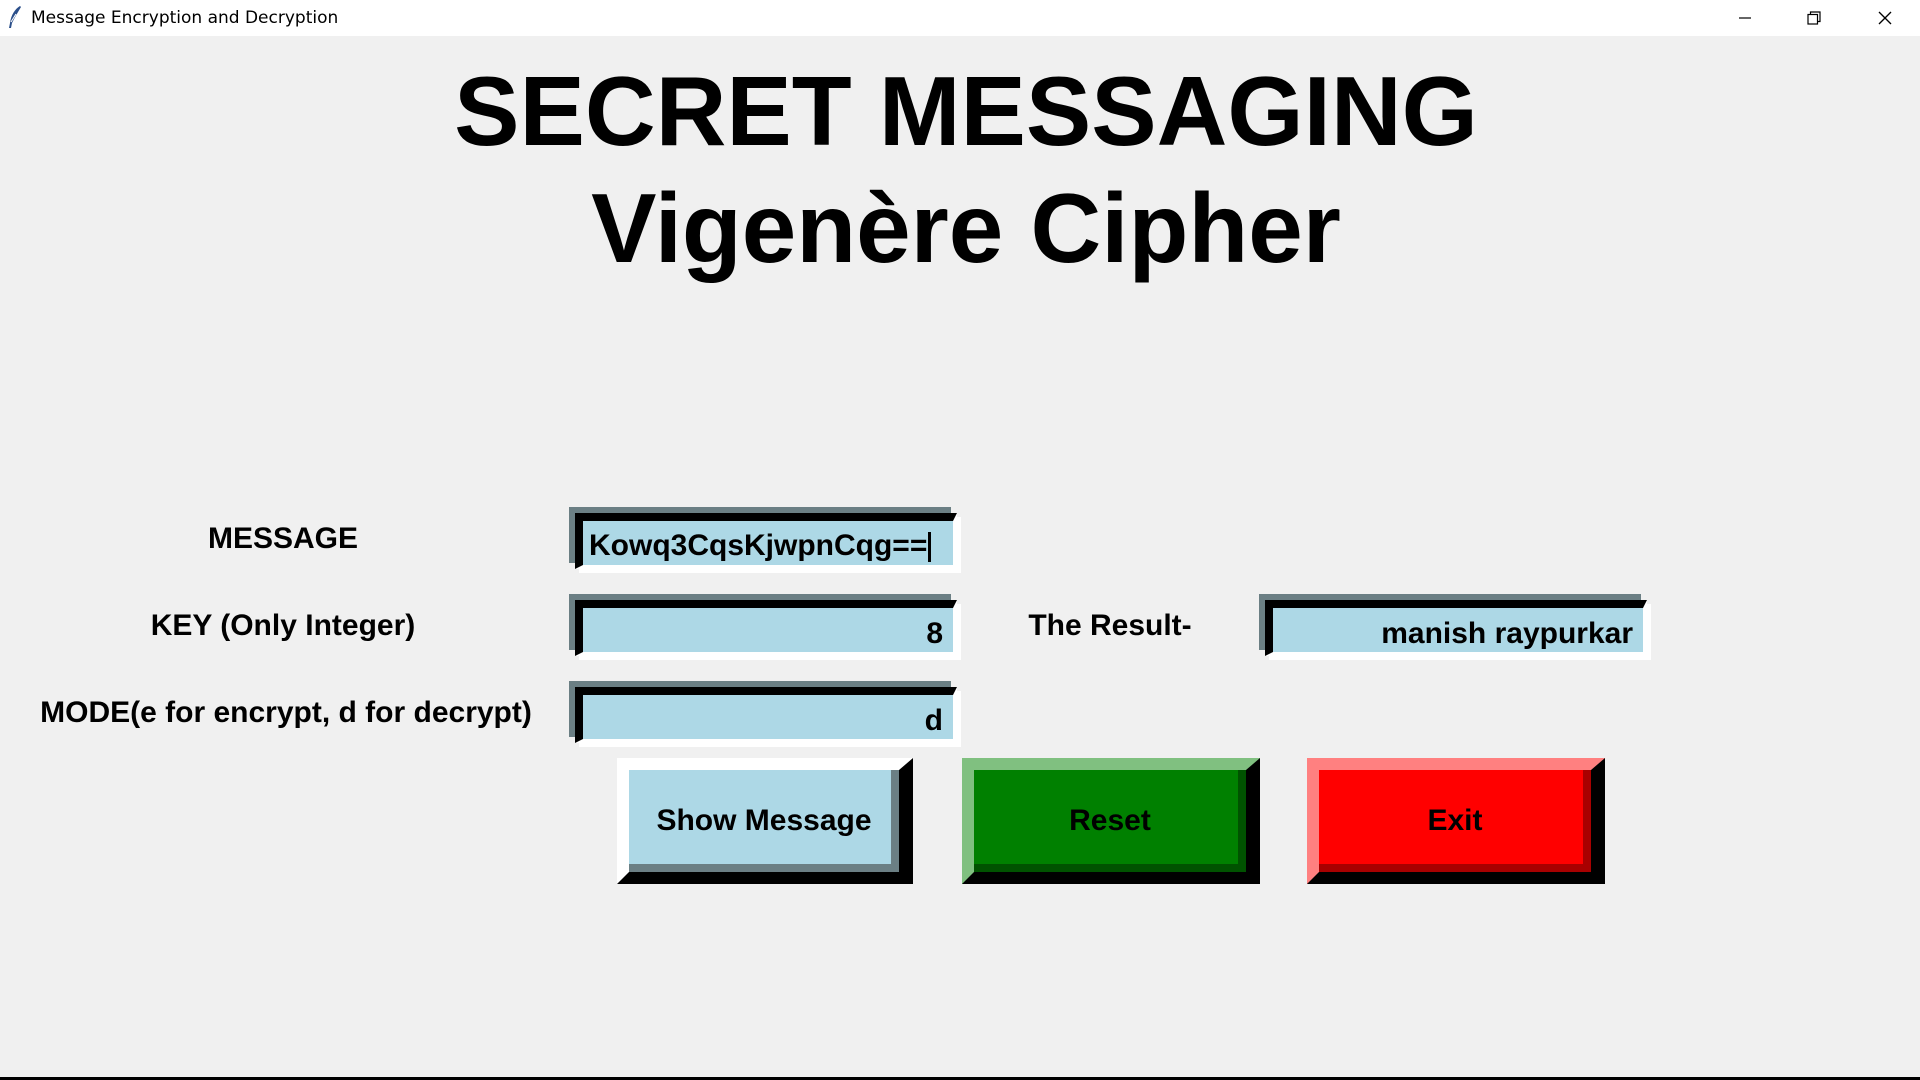 This screenshot has width=1920, height=1080. I want to click on show-message-label: Show Message, so click(764, 820).